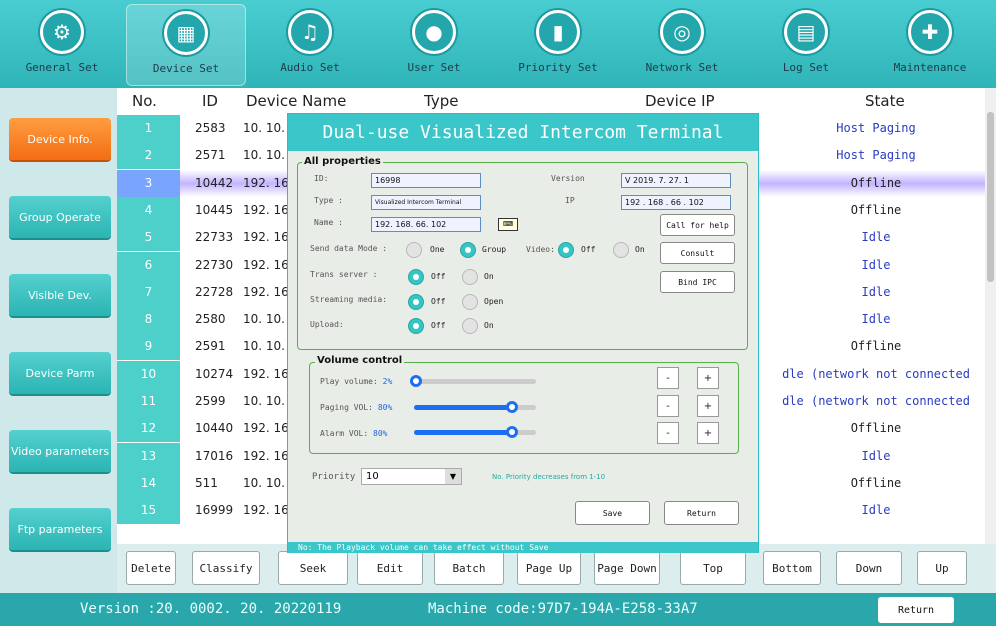  What do you see at coordinates (473, 381) in the screenshot?
I see `play-volume-slider` at bounding box center [473, 381].